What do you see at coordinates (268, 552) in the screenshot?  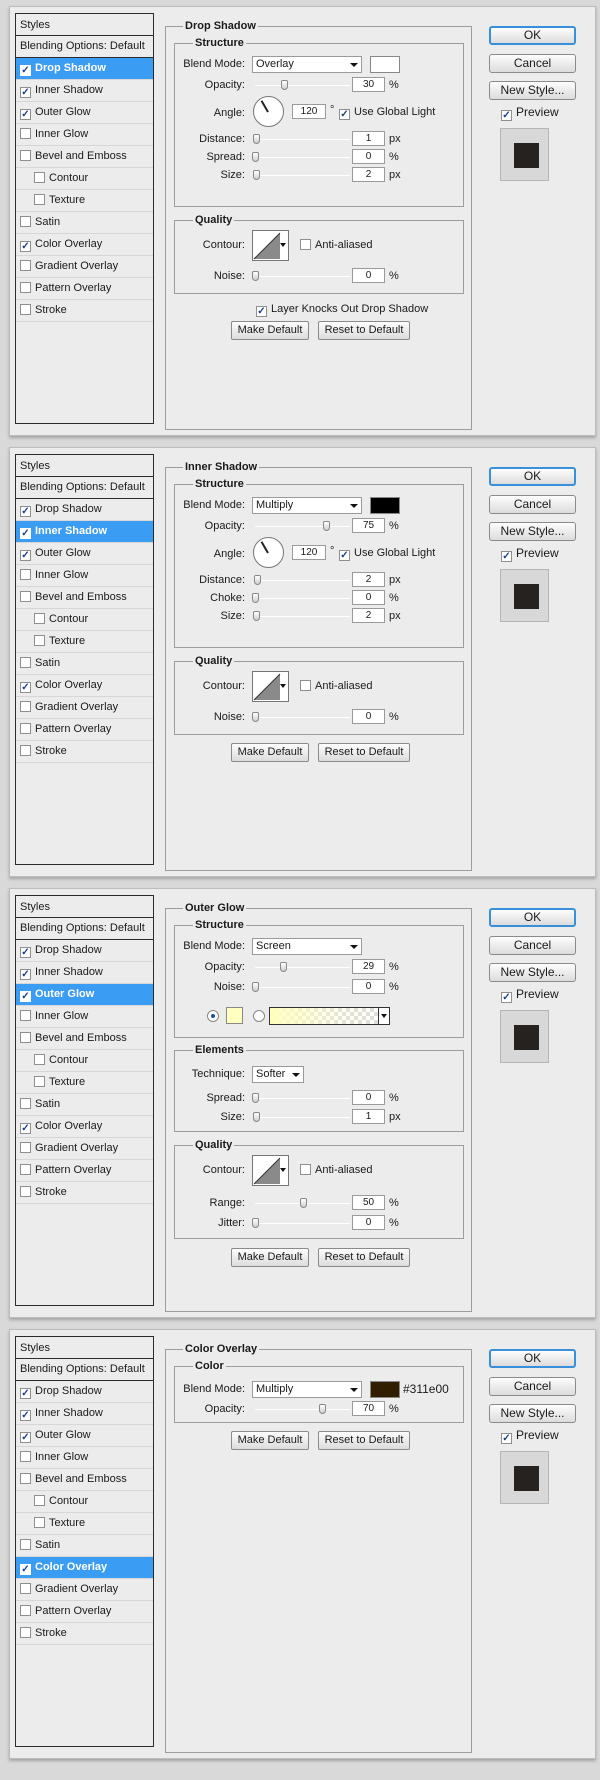 I see `angle-dial` at bounding box center [268, 552].